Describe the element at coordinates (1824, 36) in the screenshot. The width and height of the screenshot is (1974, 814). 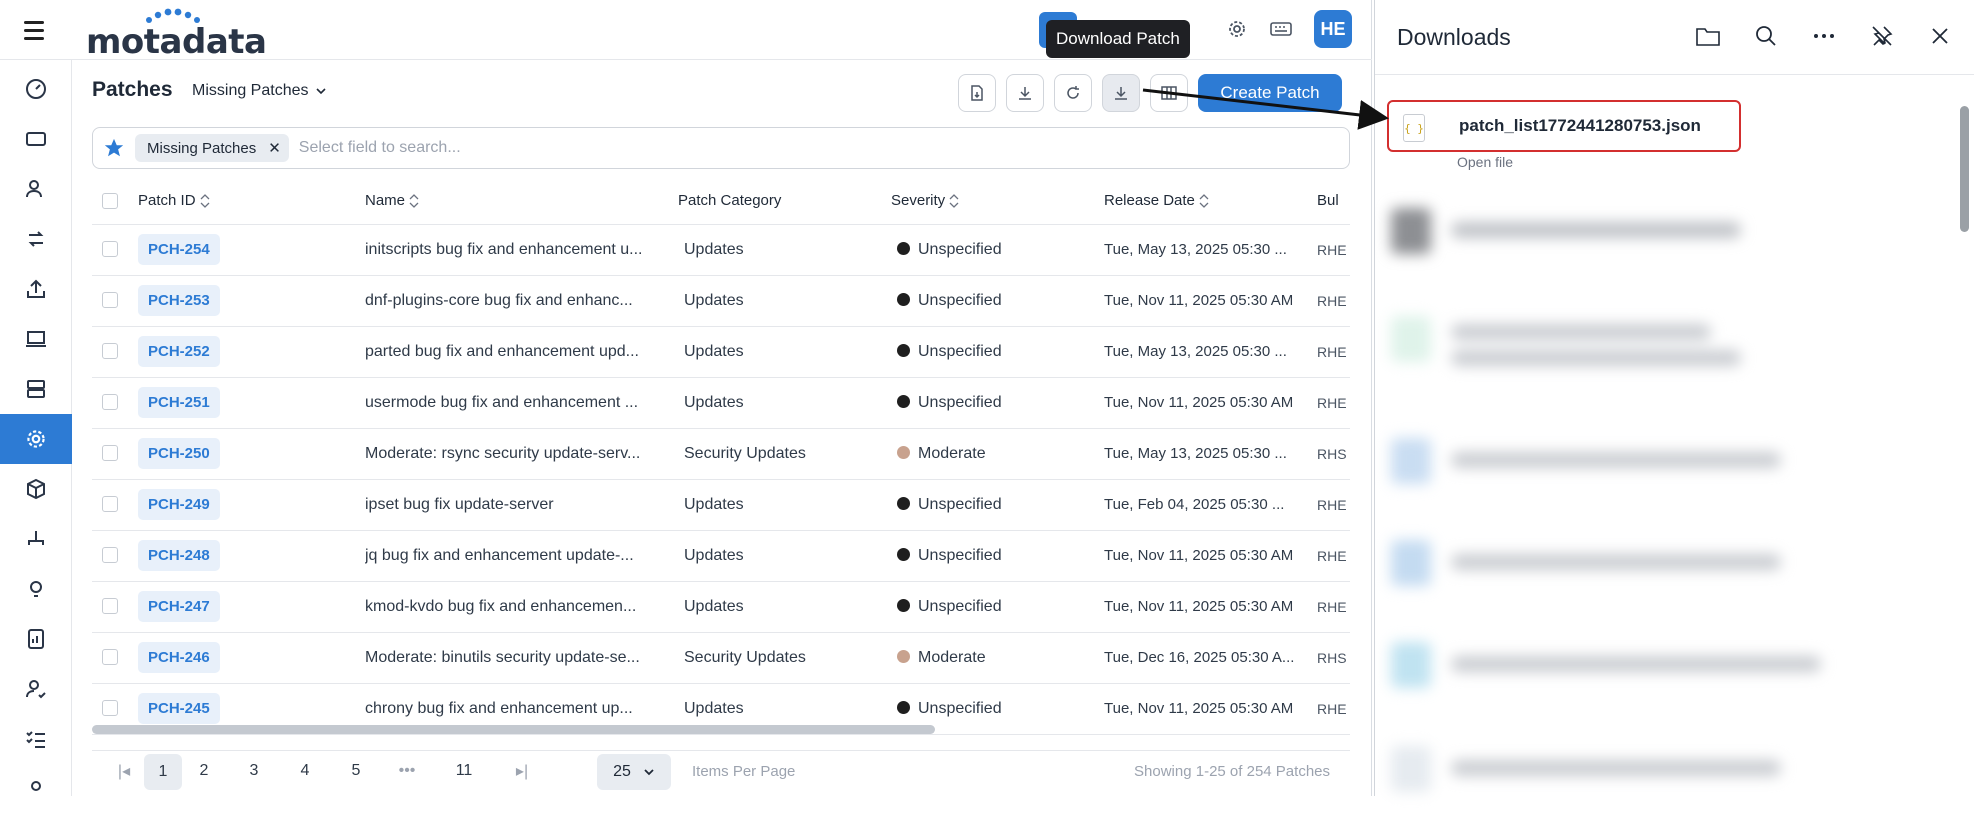
I see `more-icon` at that location.